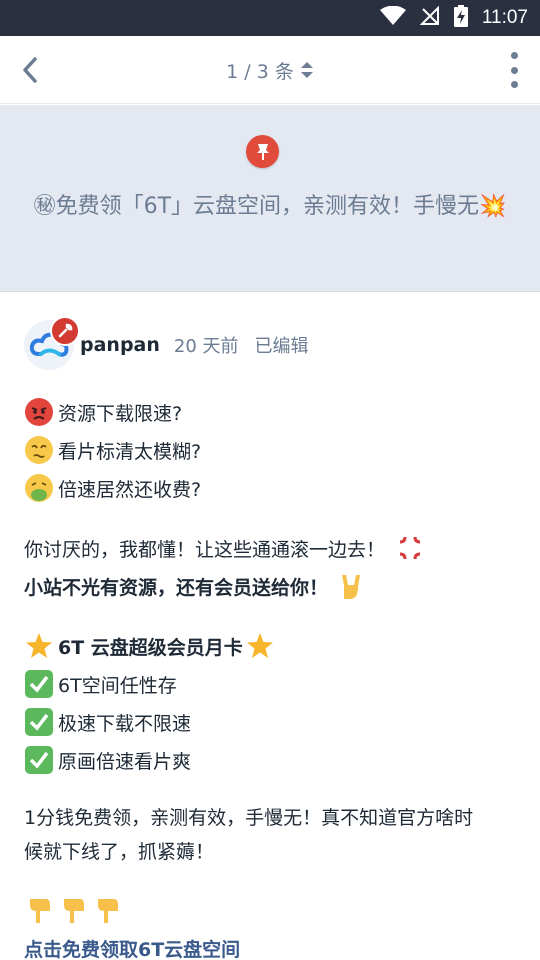 Image resolution: width=540 pixels, height=960 pixels. What do you see at coordinates (205, 549) in the screenshot?
I see `rant-text: 你讨厌的，我都懂！让这些通通滚一边去！` at bounding box center [205, 549].